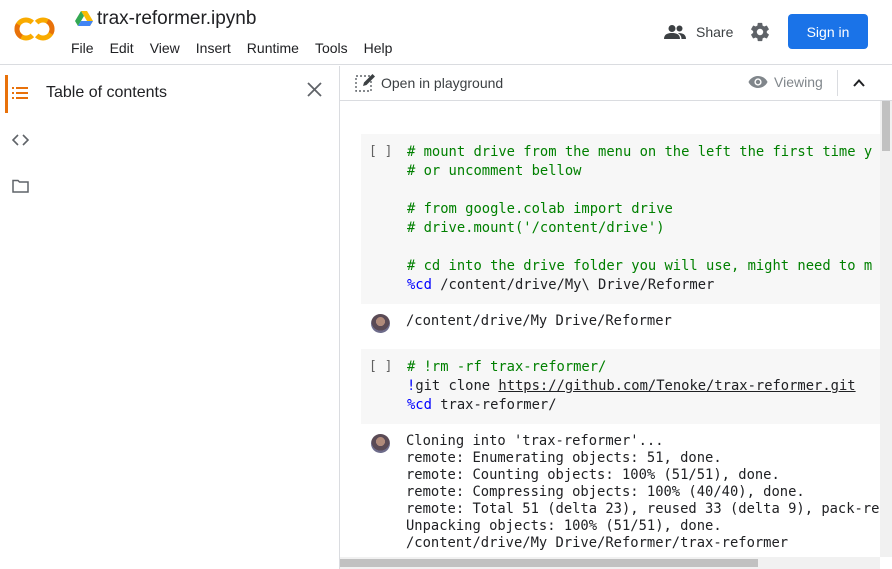 This screenshot has height=569, width=892. I want to click on comment-text: # or uncomment bellow, so click(494, 171).